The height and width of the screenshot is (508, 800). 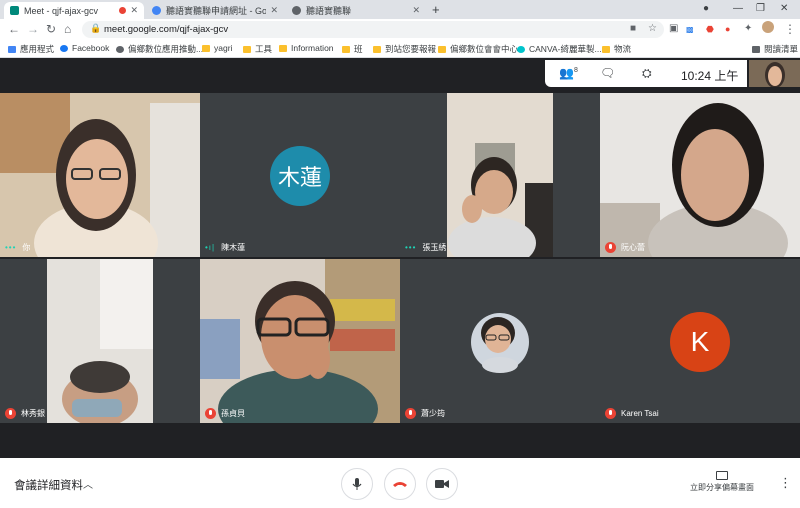 What do you see at coordinates (785, 483) in the screenshot?
I see `more-options-icon: ⋮` at bounding box center [785, 483].